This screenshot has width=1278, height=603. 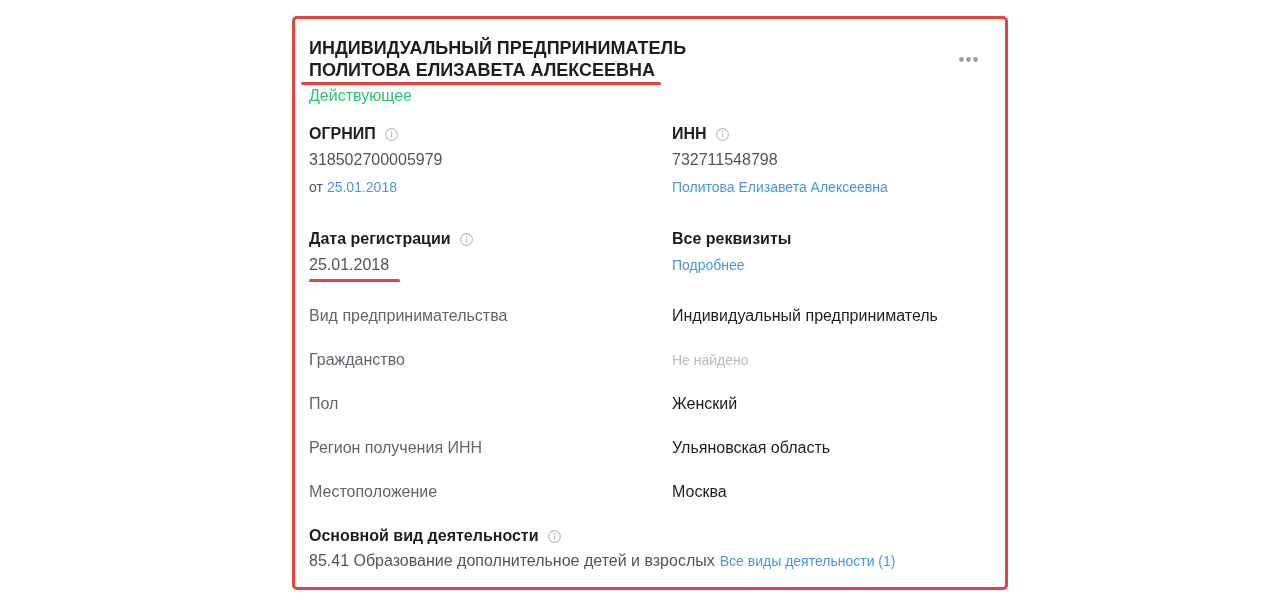 What do you see at coordinates (357, 360) in the screenshot?
I see `detail-label: Гражданство` at bounding box center [357, 360].